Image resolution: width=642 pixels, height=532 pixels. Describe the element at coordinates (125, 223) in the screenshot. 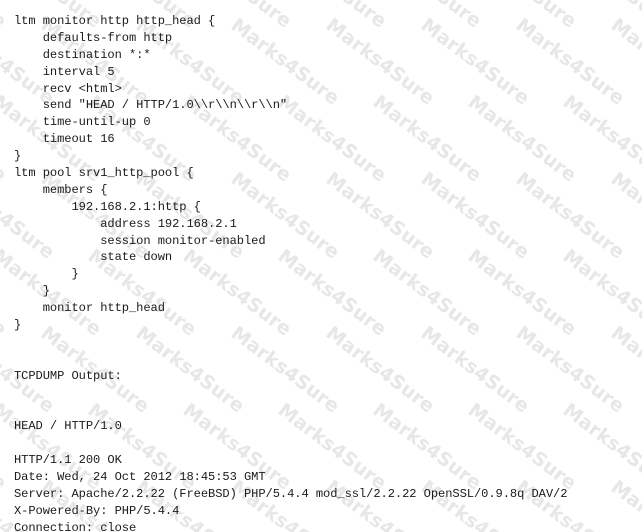

I see `code-line: address 192.168.2.1` at that location.